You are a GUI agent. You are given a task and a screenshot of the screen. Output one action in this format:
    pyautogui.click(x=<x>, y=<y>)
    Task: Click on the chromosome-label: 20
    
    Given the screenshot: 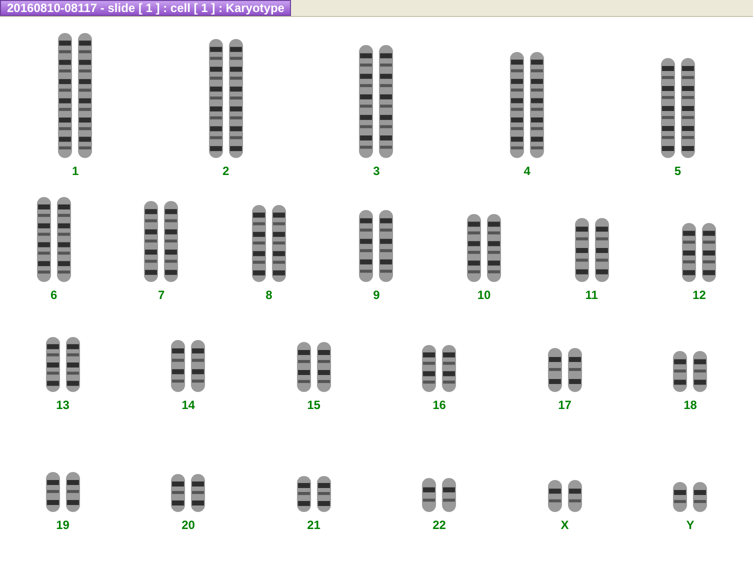 What is the action you would take?
    pyautogui.click(x=188, y=525)
    